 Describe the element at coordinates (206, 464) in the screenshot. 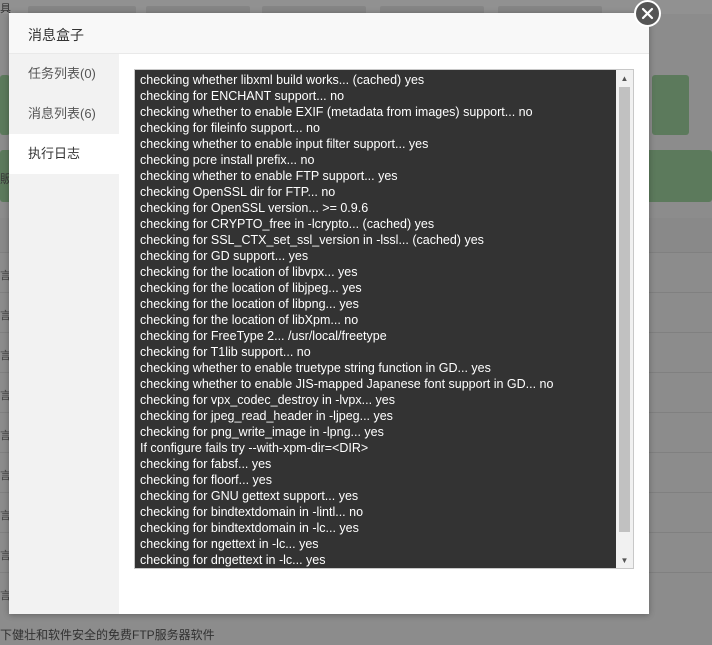

I see `log-line: checking for fabsf... yes` at that location.